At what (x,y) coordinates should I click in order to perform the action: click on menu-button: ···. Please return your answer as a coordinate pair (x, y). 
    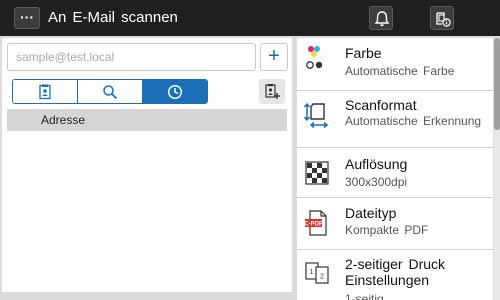
    Looking at the image, I should click on (27, 18).